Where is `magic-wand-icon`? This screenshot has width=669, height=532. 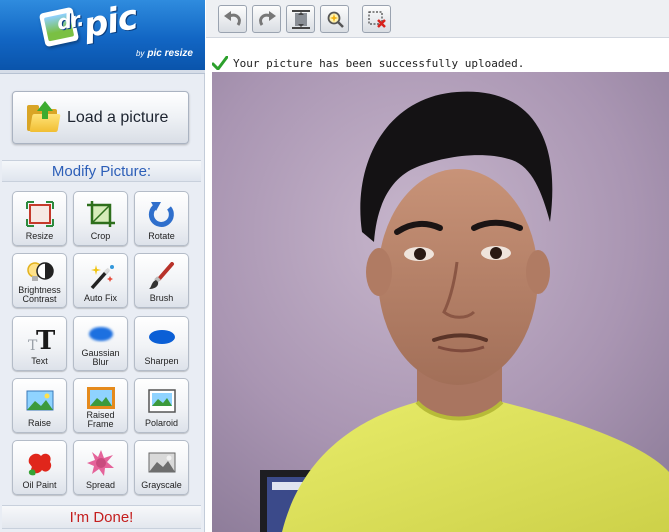
magic-wand-icon is located at coordinates (102, 277).